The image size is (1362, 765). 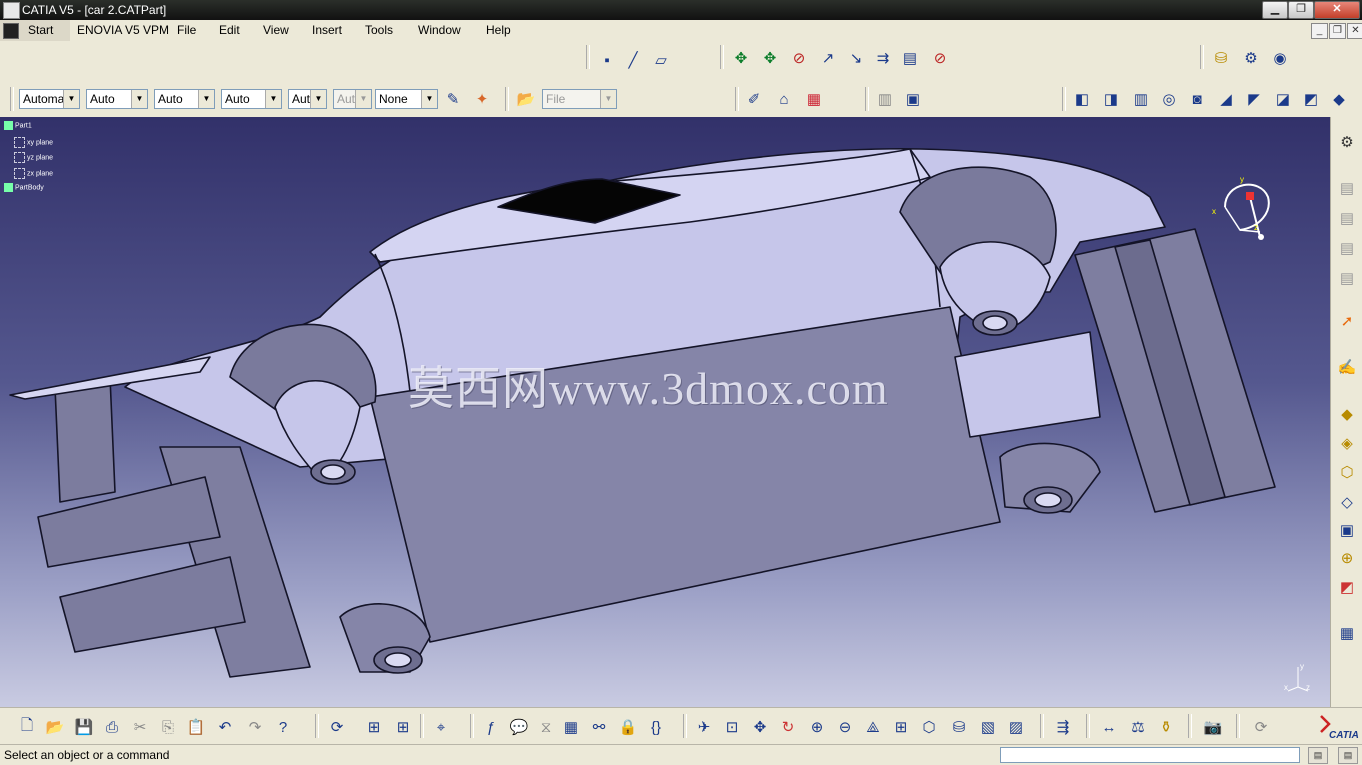 What do you see at coordinates (1213, 727) in the screenshot?
I see `capture-icon: 📷` at bounding box center [1213, 727].